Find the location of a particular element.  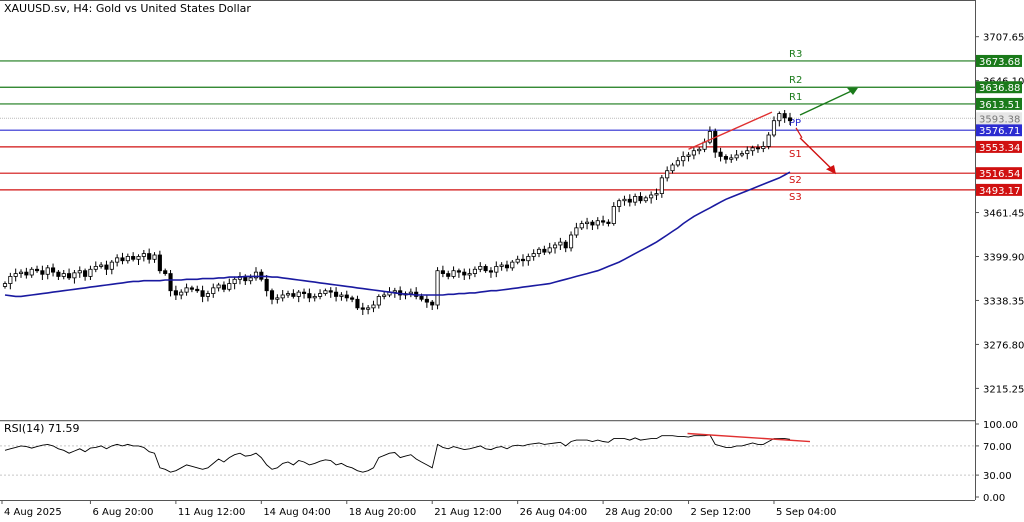

level-price-label: 3516.54 is located at coordinates (999, 174).